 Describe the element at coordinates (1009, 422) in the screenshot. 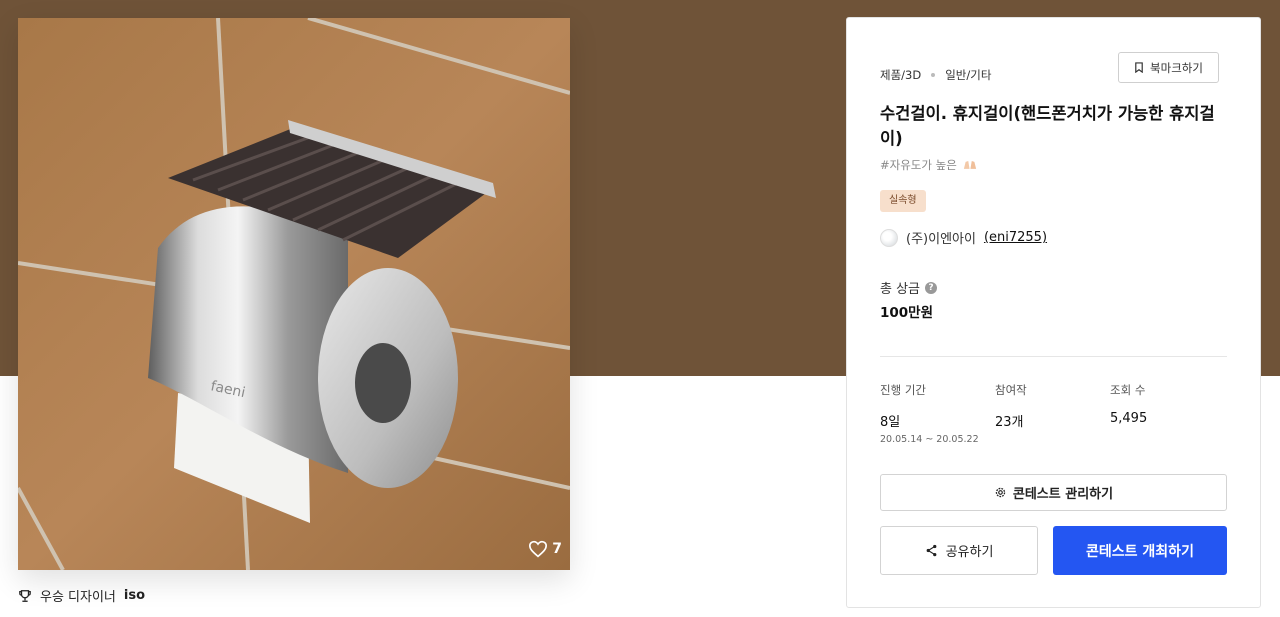

I see `participants-value: 23개` at that location.